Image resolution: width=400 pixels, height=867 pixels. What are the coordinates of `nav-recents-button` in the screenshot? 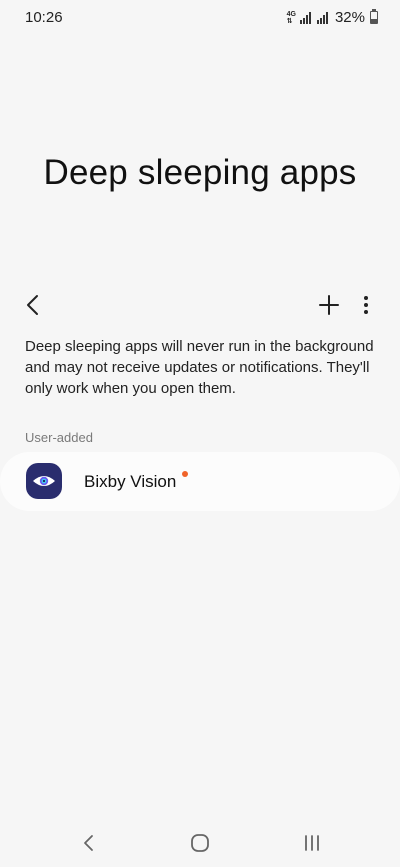 It's located at (312, 843).